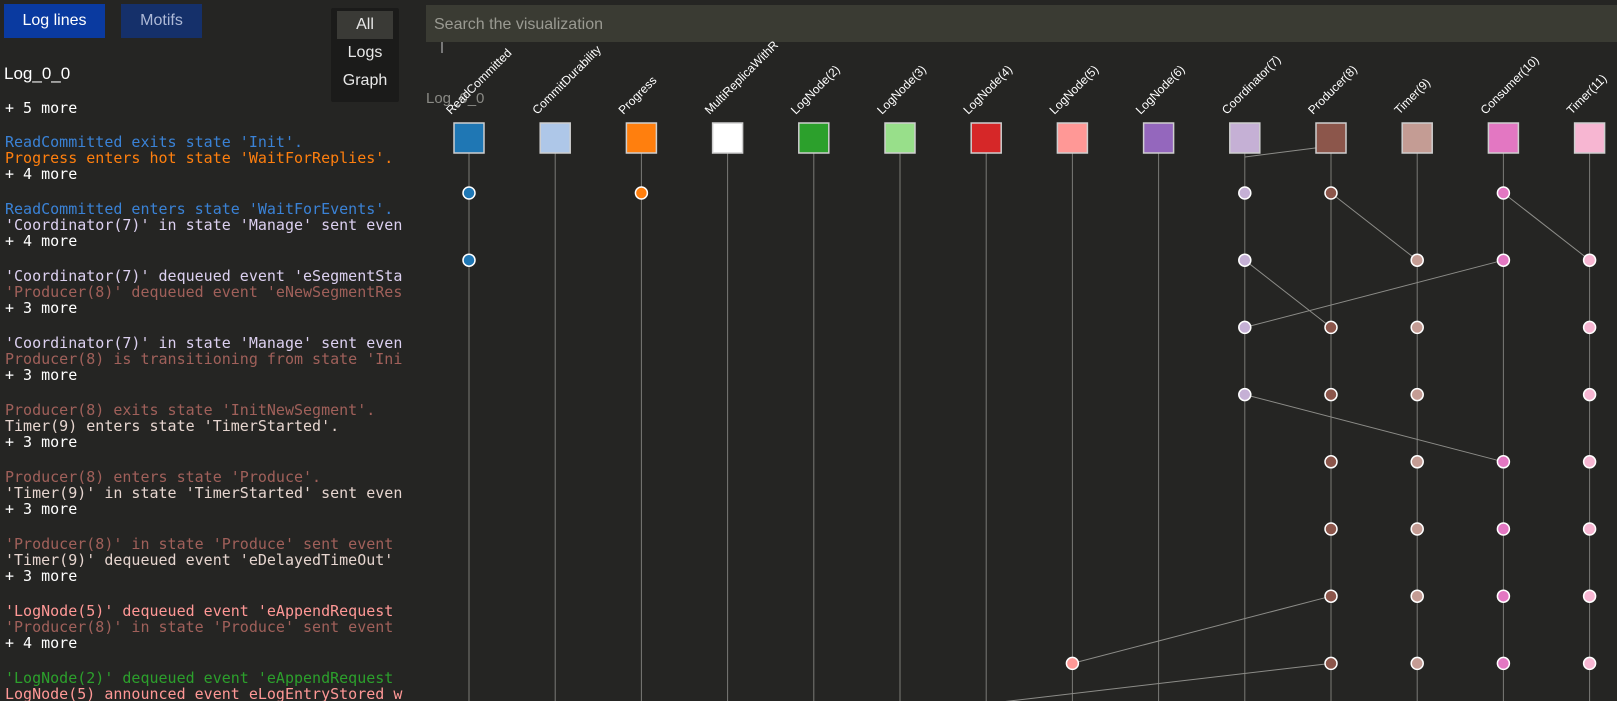 The width and height of the screenshot is (1617, 701). I want to click on lifeline-label: LogNode(5), so click(1074, 89).